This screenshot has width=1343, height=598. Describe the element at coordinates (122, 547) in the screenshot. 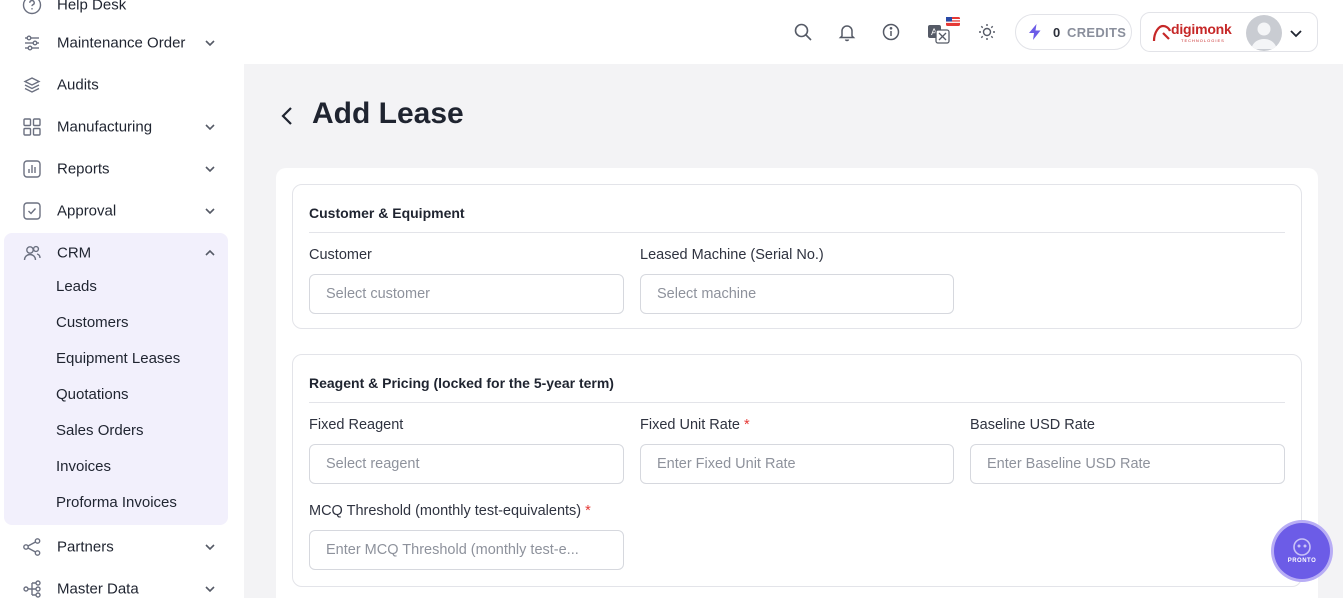

I see `sidebar-item-partners: Partners` at that location.